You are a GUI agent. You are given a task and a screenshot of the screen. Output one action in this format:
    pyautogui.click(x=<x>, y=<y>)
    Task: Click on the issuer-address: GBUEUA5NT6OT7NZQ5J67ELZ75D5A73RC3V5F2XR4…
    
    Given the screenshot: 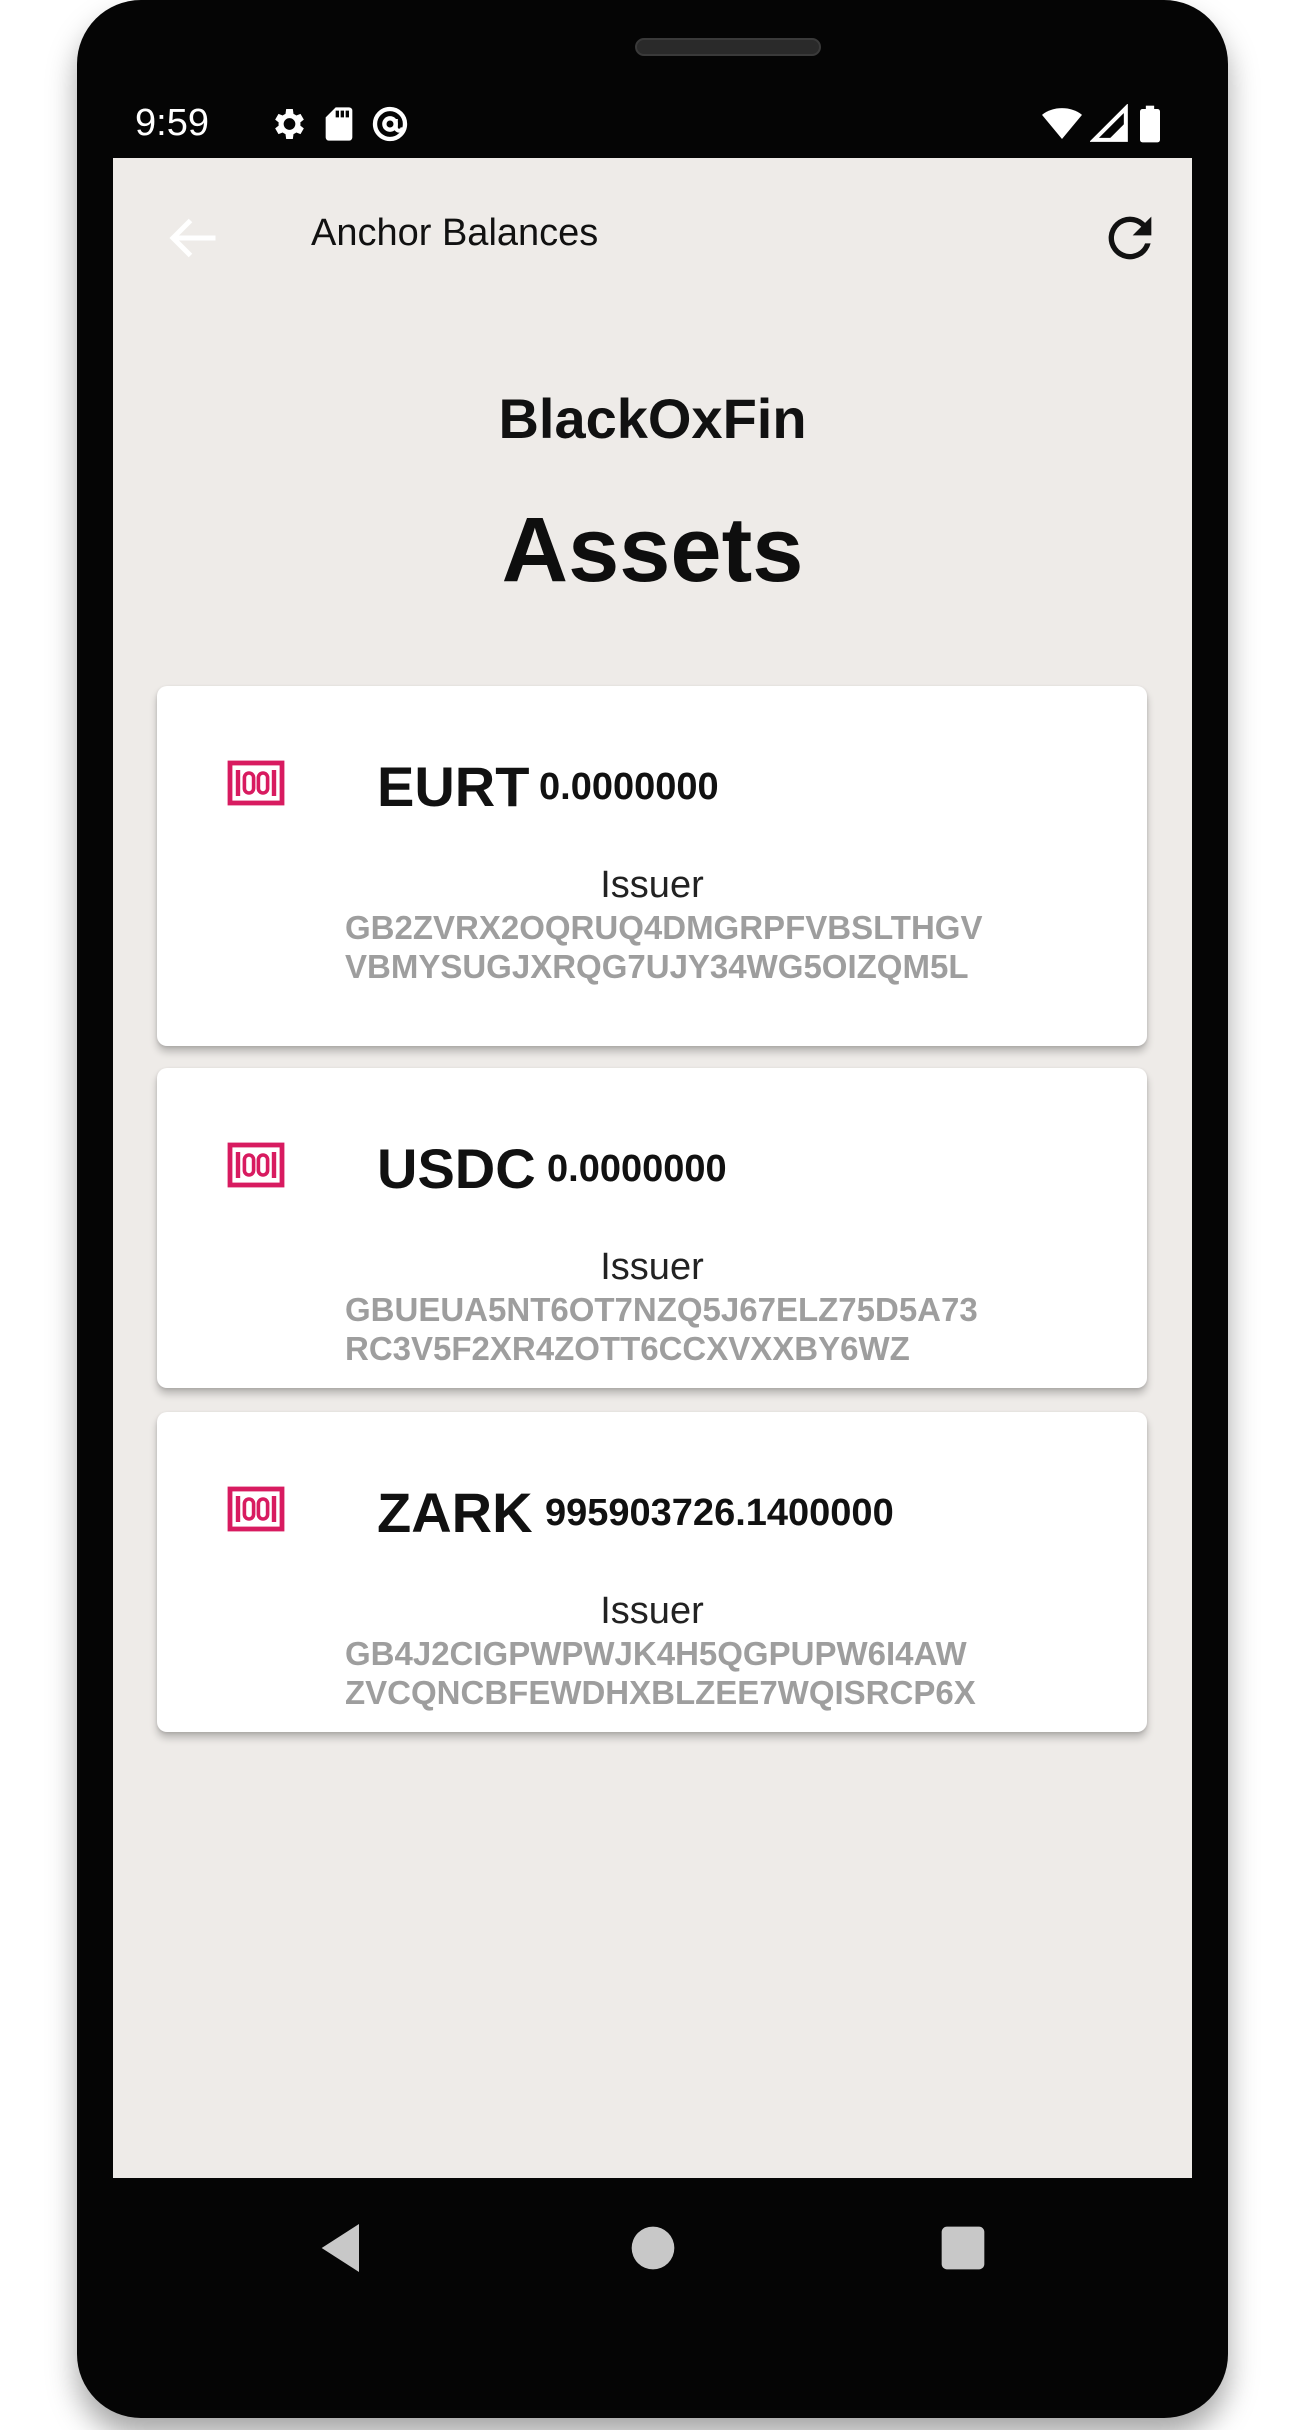 What is the action you would take?
    pyautogui.click(x=661, y=1329)
    